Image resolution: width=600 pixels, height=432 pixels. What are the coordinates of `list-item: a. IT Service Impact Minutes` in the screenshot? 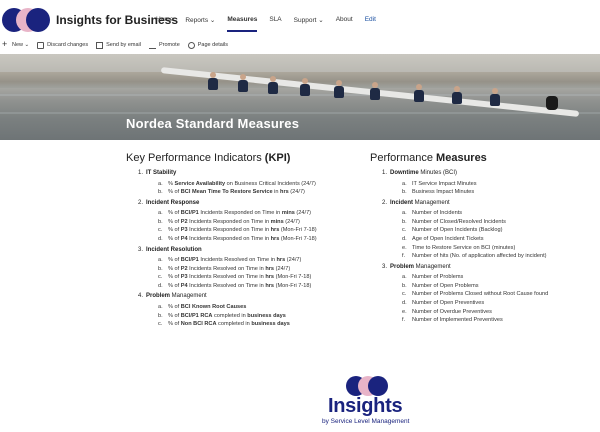 It's located at (496, 184).